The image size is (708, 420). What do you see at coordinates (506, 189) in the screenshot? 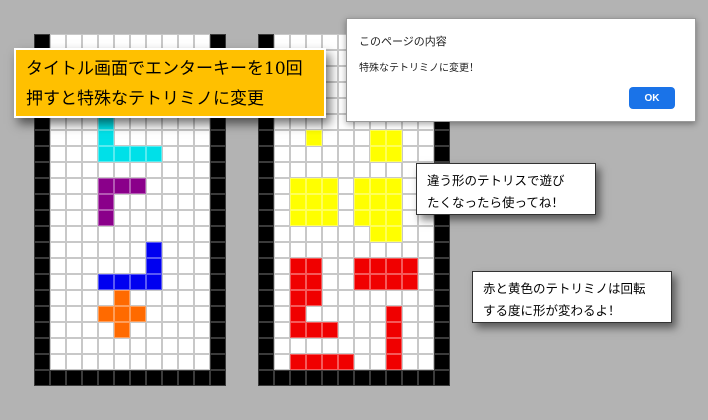
I see `play-different-shapes-note: 違う形のテトリスで遊び たくなったら使ってね！` at bounding box center [506, 189].